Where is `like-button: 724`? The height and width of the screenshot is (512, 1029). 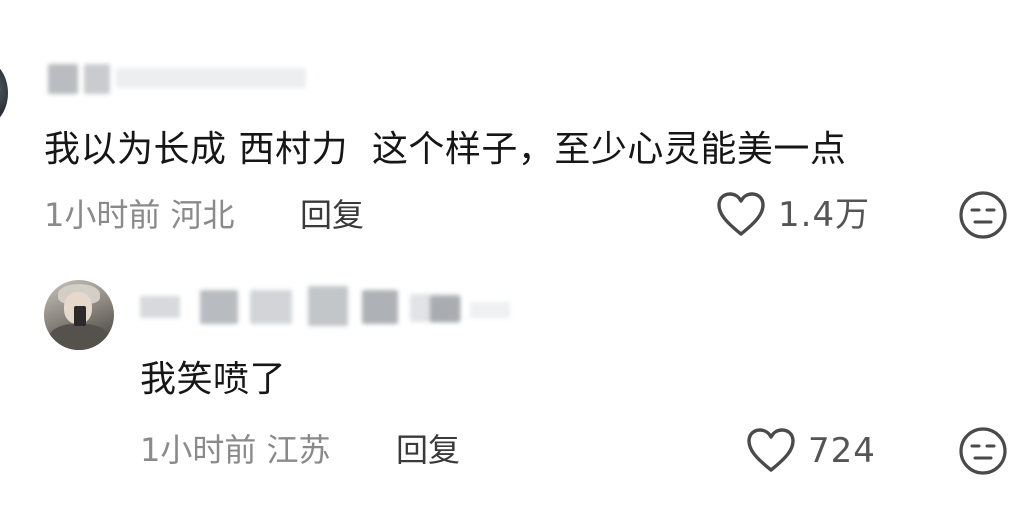 like-button: 724 is located at coordinates (811, 451).